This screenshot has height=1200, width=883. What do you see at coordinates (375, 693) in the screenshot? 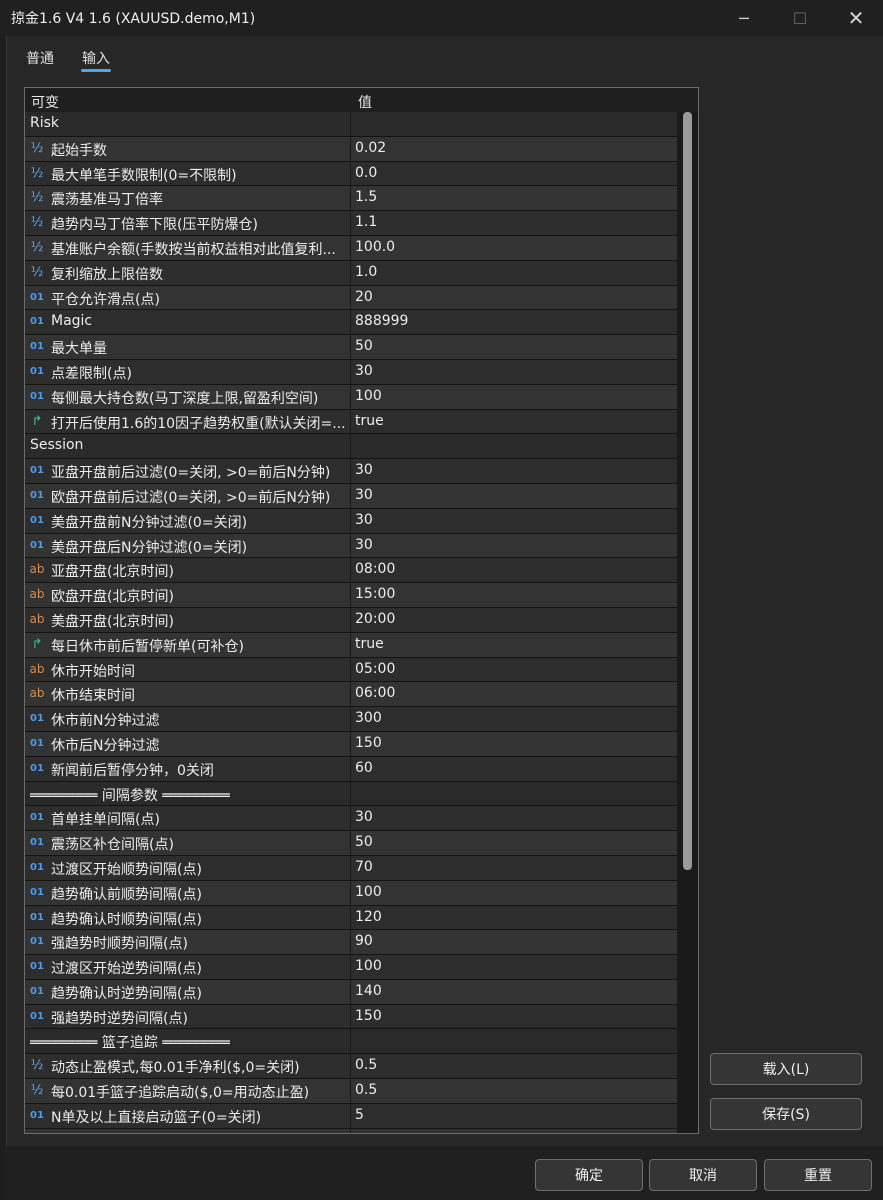
I see `parameter-value: 06:00` at bounding box center [375, 693].